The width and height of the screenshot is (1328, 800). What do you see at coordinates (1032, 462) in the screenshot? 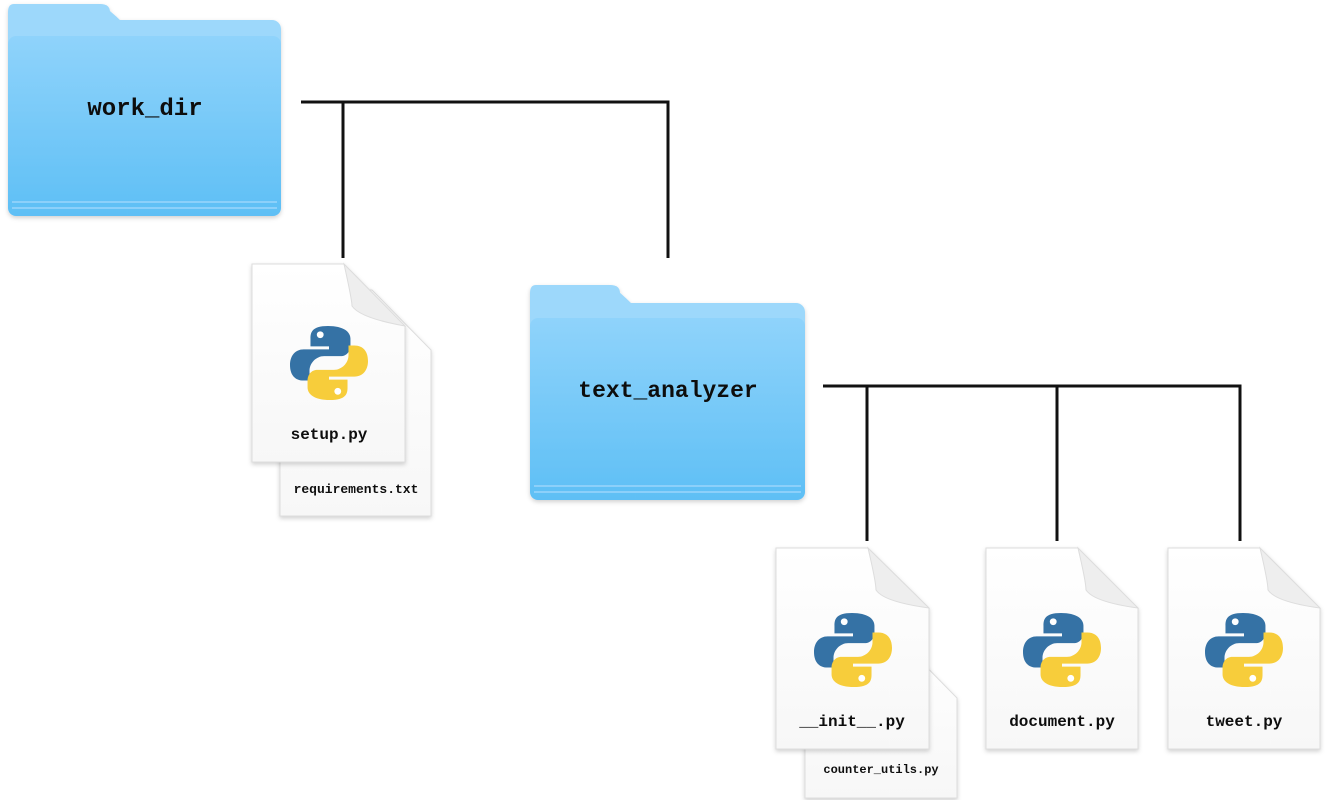
I see `connector-text-analyzer-main` at bounding box center [1032, 462].